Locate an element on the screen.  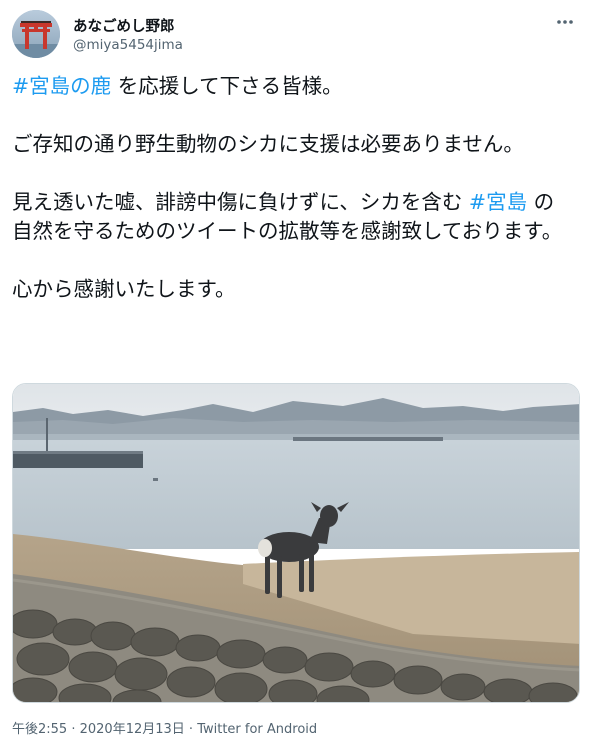
tweet-paragraph-2: ご存知の通り野生動物のシカに支援は必要ありません。 is located at coordinates (292, 144).